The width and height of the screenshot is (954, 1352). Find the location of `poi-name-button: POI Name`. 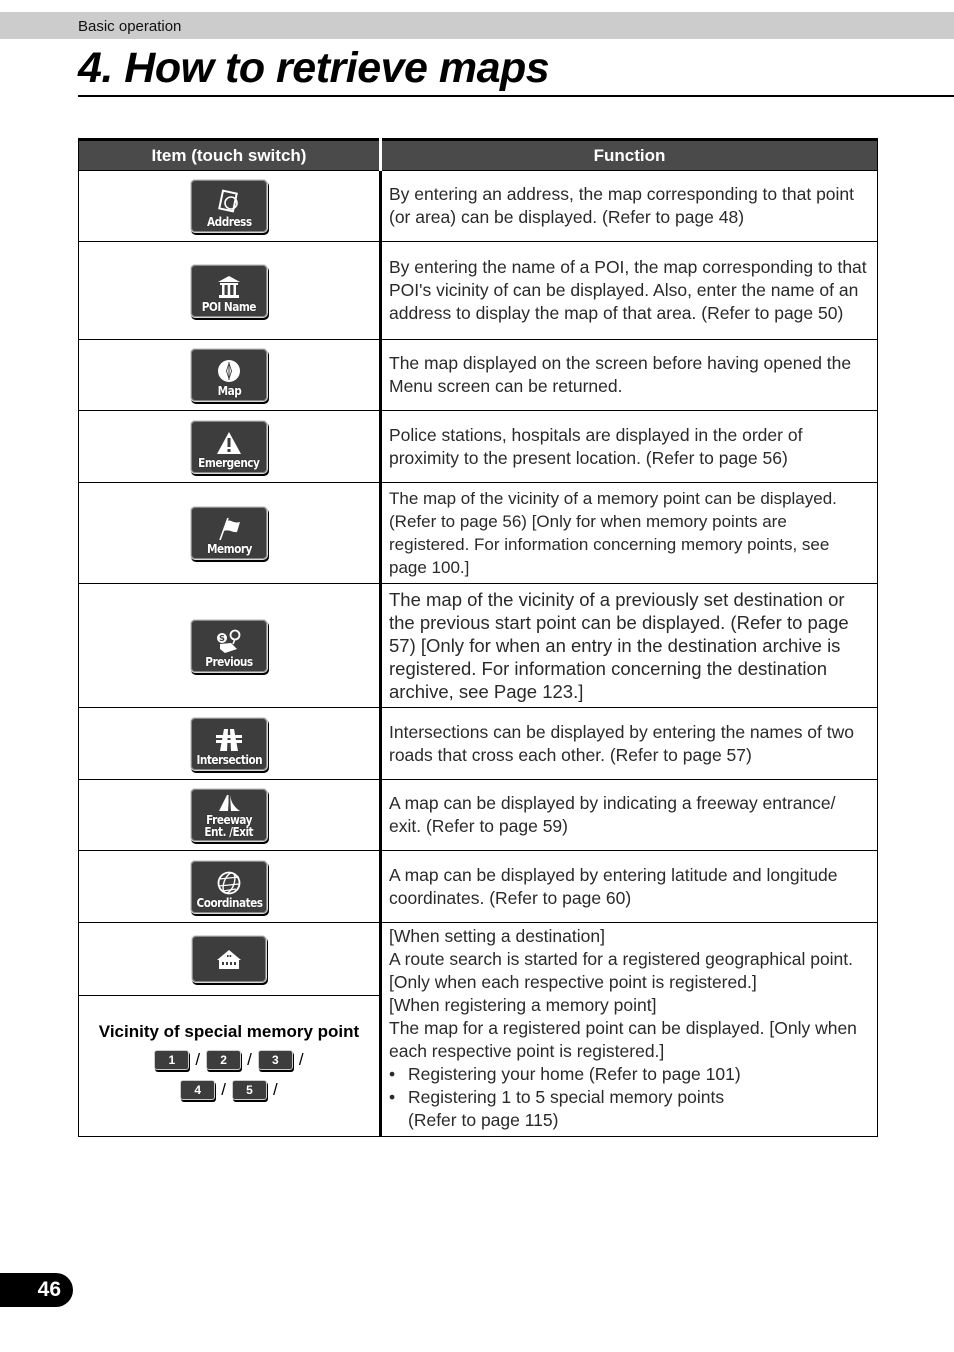

poi-name-button: POI Name is located at coordinates (229, 290).